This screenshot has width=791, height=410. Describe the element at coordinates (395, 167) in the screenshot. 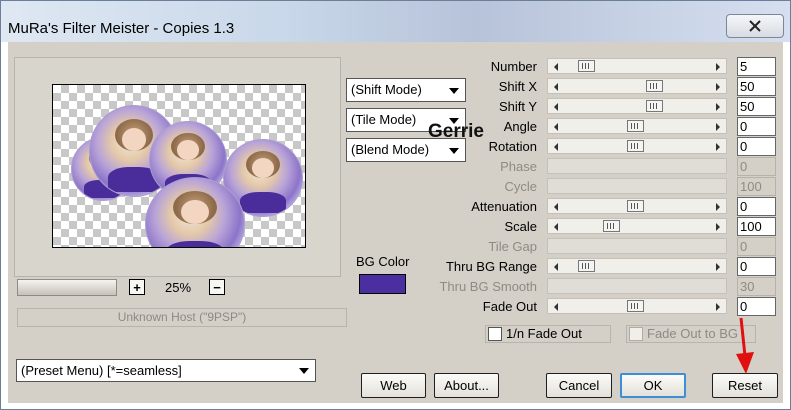

I see `param-row-phase: Phase 0` at that location.